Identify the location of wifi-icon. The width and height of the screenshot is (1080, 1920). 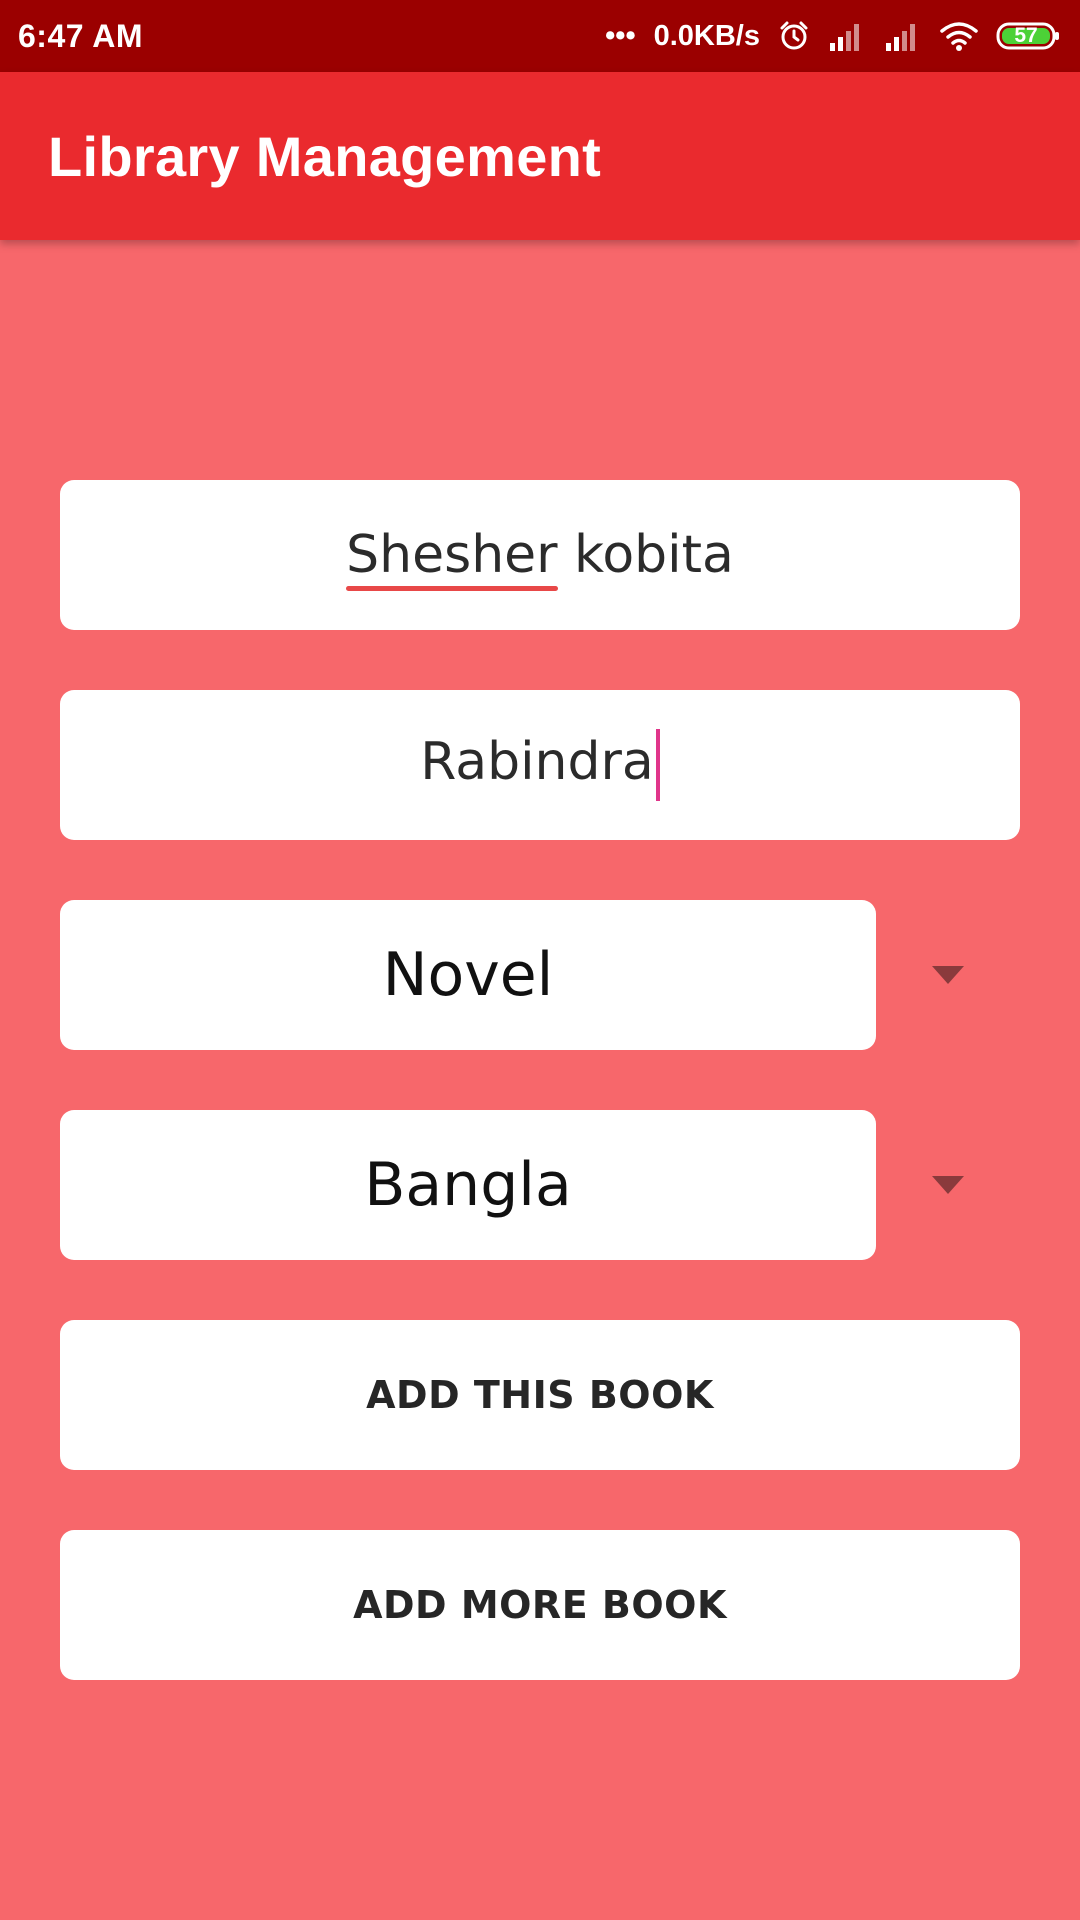
(959, 36).